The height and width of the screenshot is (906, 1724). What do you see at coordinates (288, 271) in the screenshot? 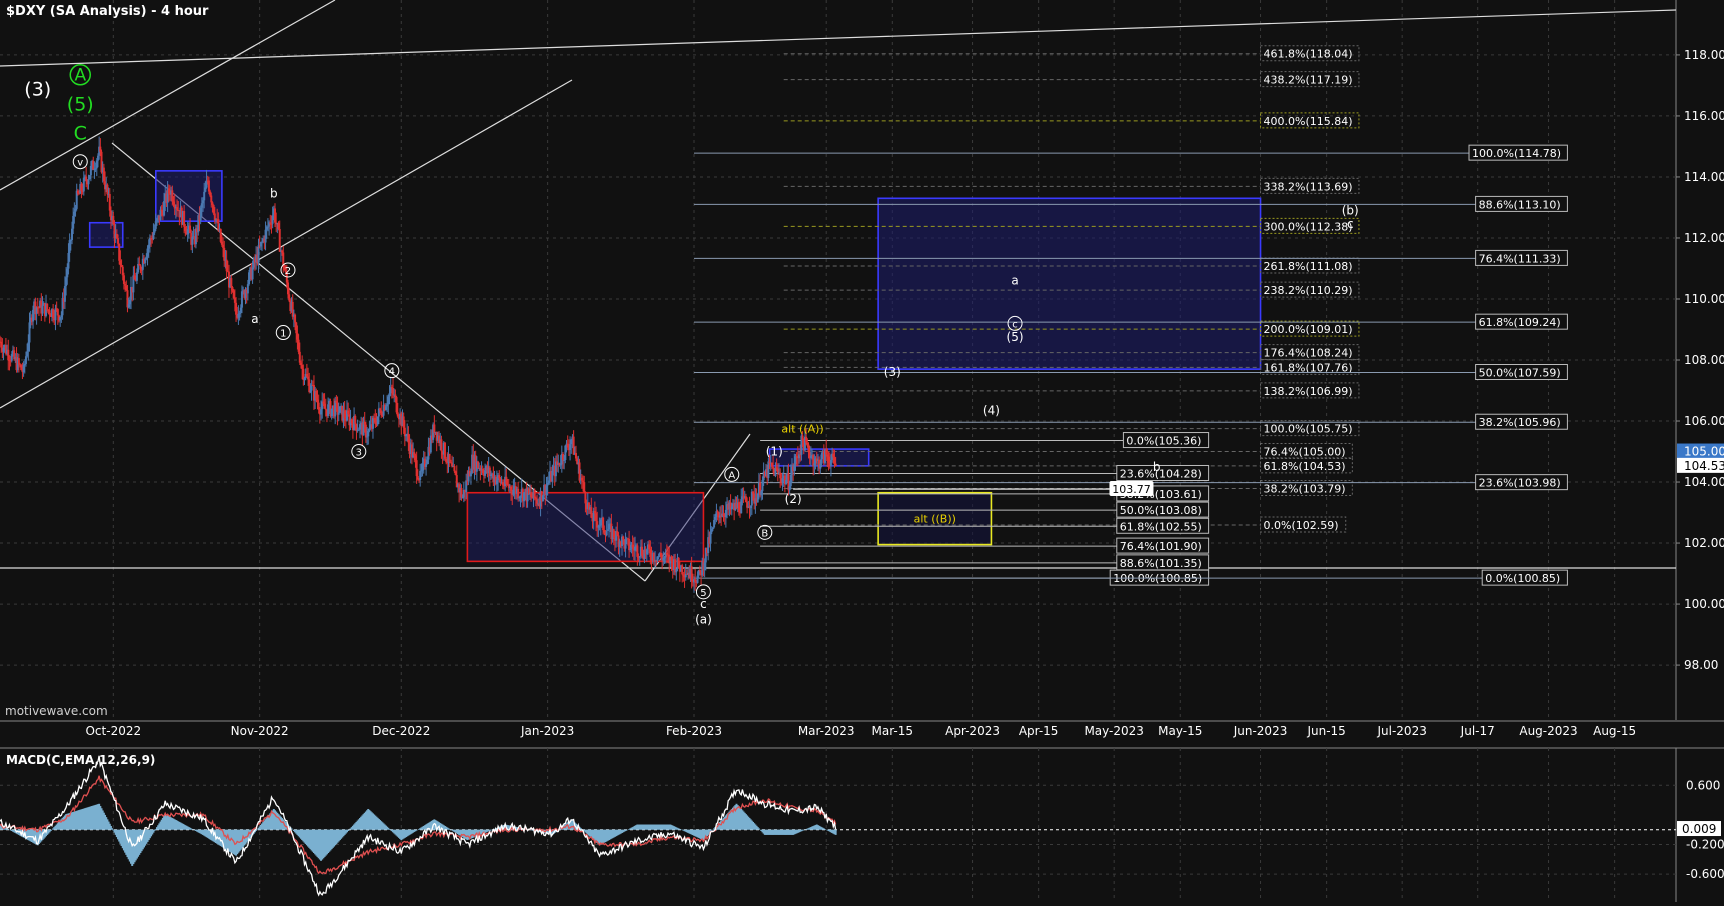
I see `wave-label: 2` at bounding box center [288, 271].